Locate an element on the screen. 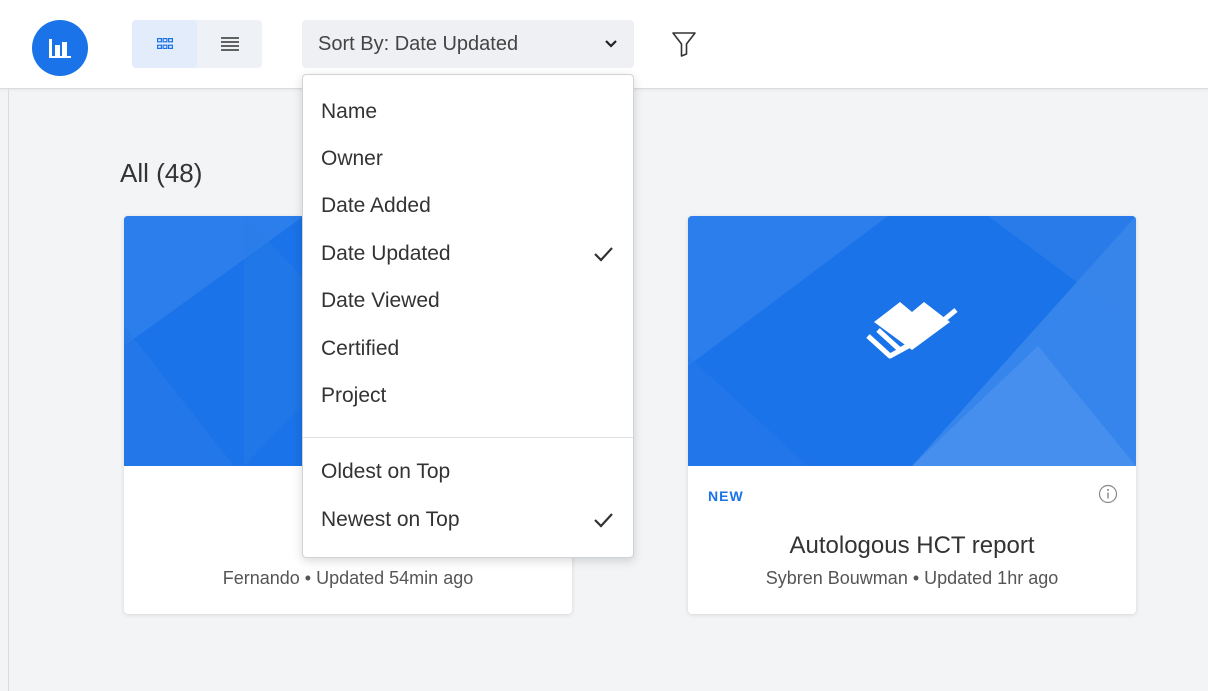 This screenshot has height=691, width=1208. card-meta: Fernando • Updated 54min ago is located at coordinates (348, 578).